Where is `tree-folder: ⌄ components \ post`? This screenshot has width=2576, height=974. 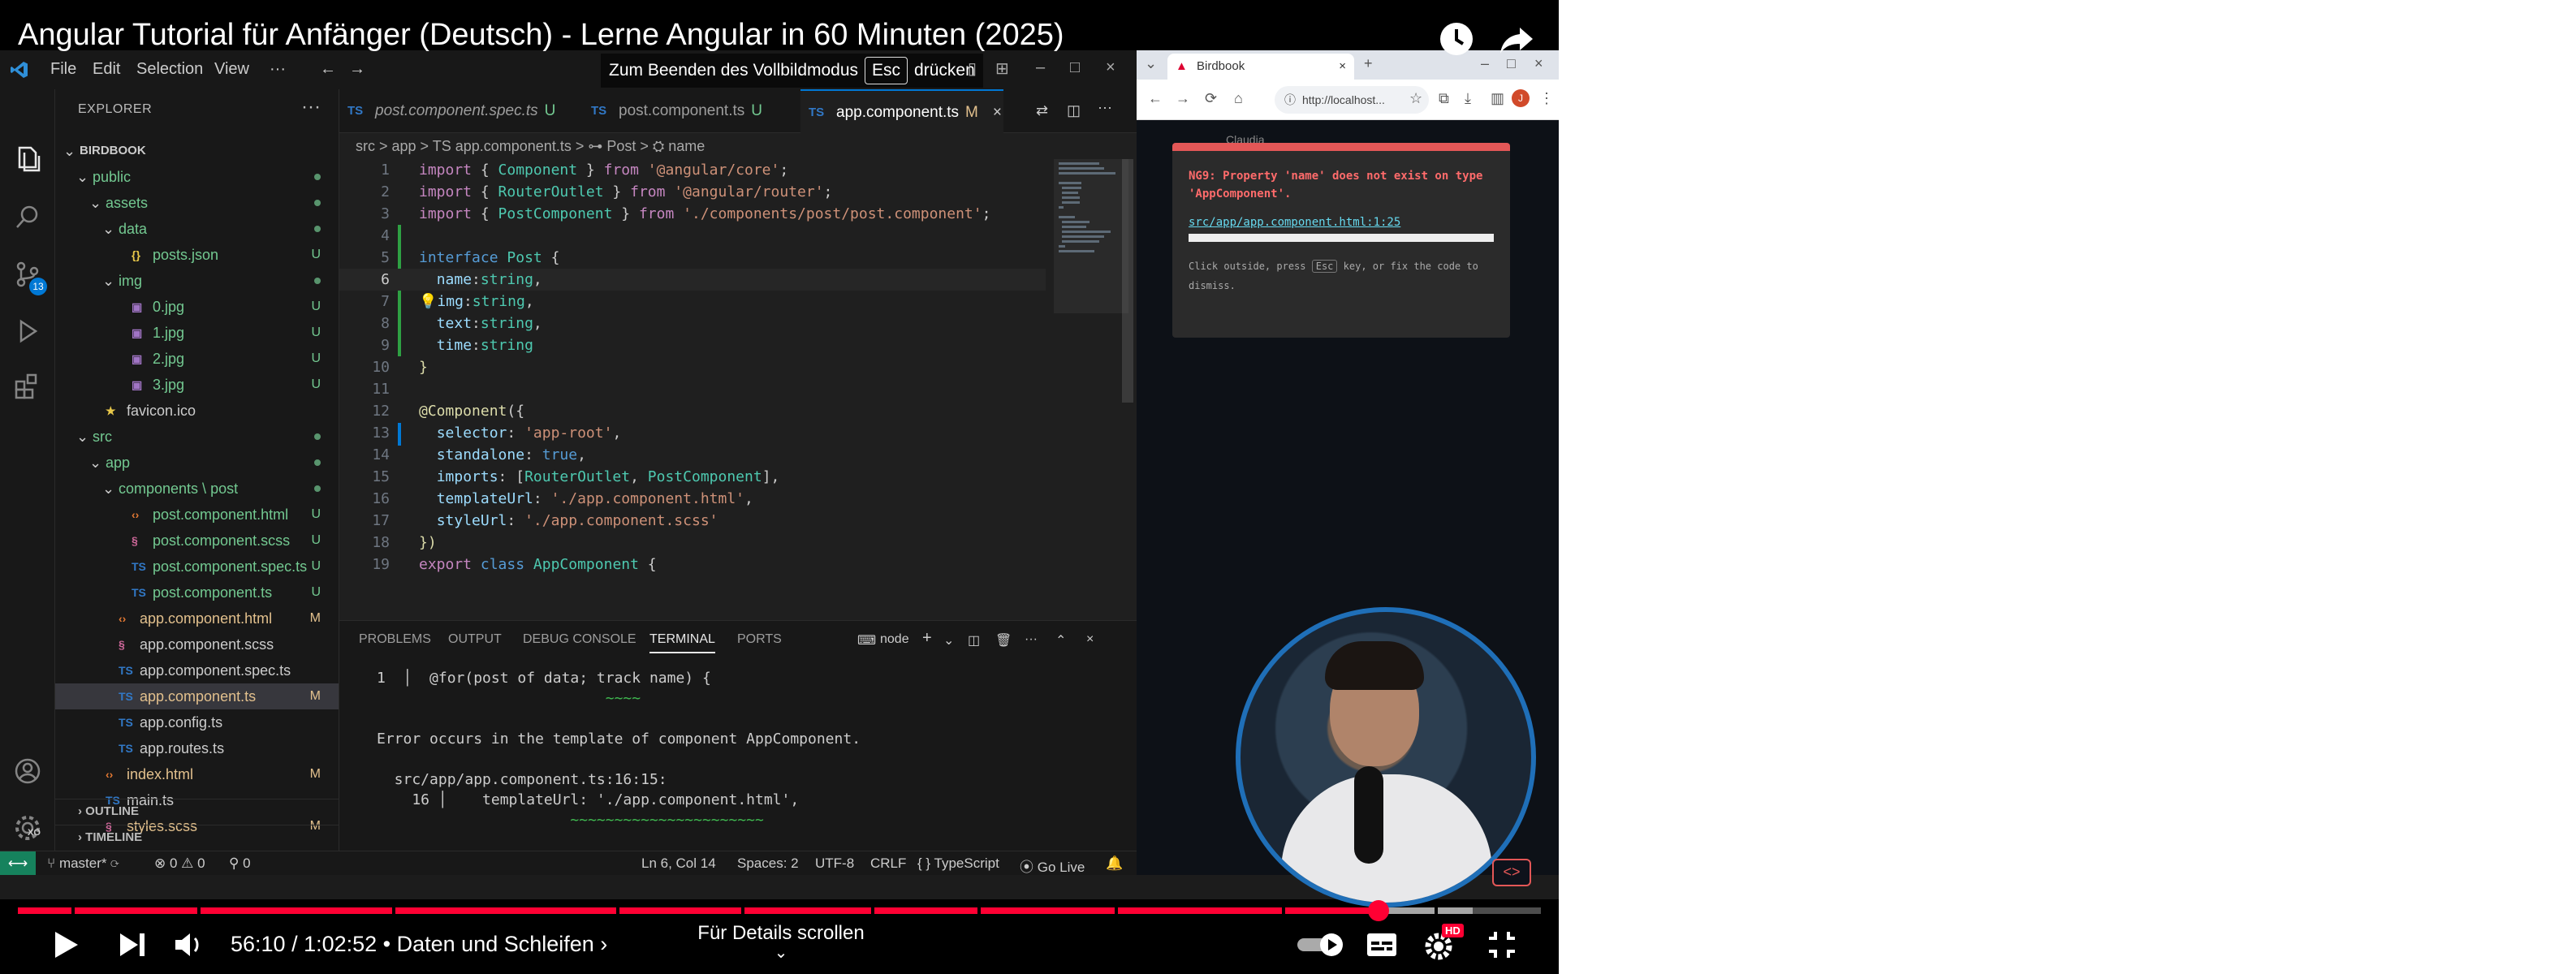 tree-folder: ⌄ components \ post is located at coordinates (197, 489).